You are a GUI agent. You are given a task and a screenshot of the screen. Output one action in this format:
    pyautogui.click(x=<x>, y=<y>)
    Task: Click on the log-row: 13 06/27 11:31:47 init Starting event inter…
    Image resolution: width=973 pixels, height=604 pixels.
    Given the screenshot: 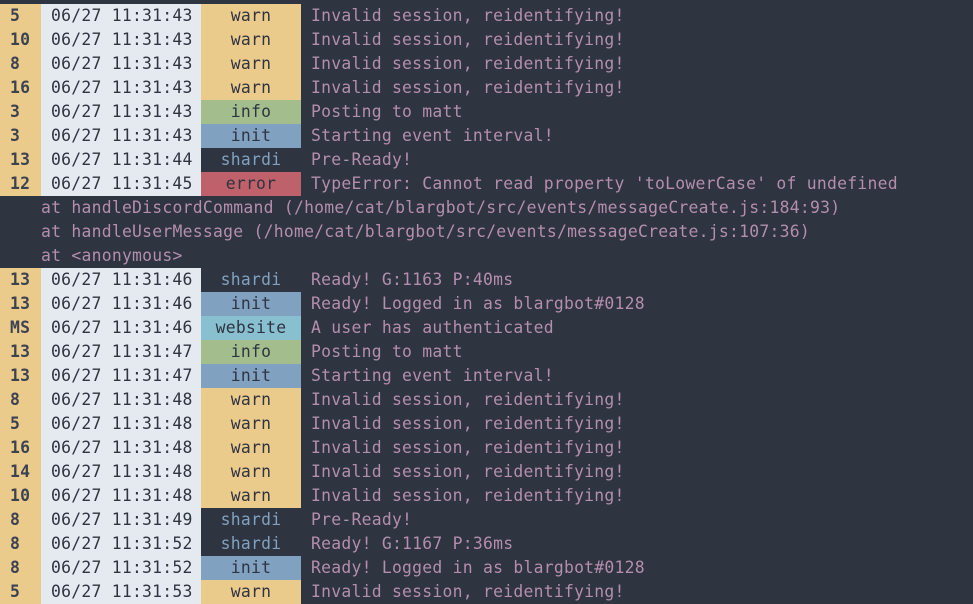 What is the action you would take?
    pyautogui.click(x=486, y=376)
    